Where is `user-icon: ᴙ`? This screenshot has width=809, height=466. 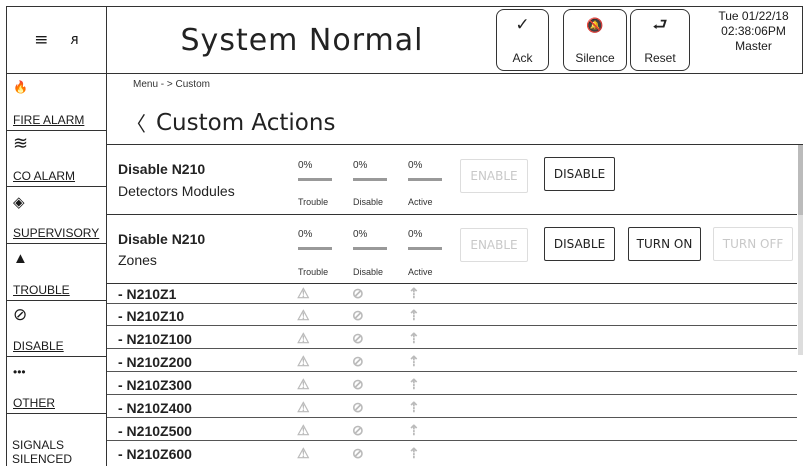 user-icon: ᴙ is located at coordinates (74, 40).